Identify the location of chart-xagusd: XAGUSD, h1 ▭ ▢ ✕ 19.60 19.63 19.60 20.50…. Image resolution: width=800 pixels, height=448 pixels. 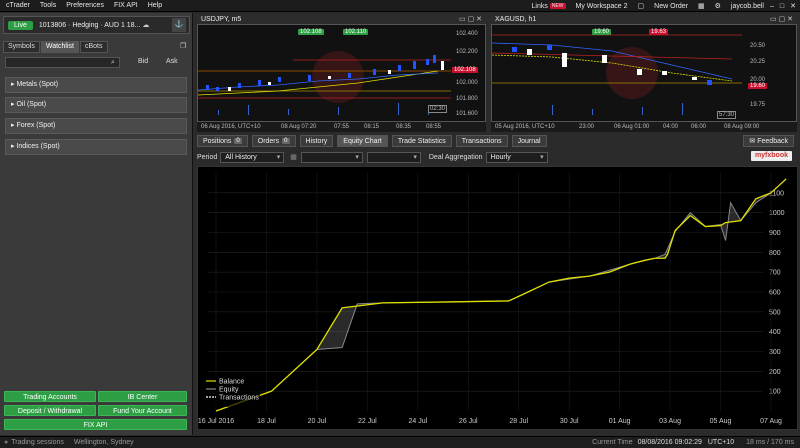
(644, 73).